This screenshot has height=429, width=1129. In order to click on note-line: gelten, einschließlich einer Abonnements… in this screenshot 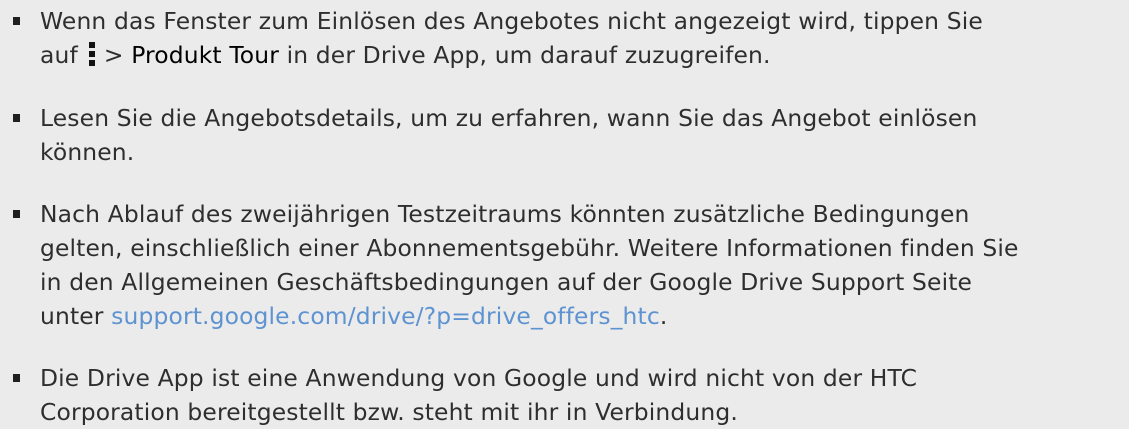, I will do `click(529, 248)`.